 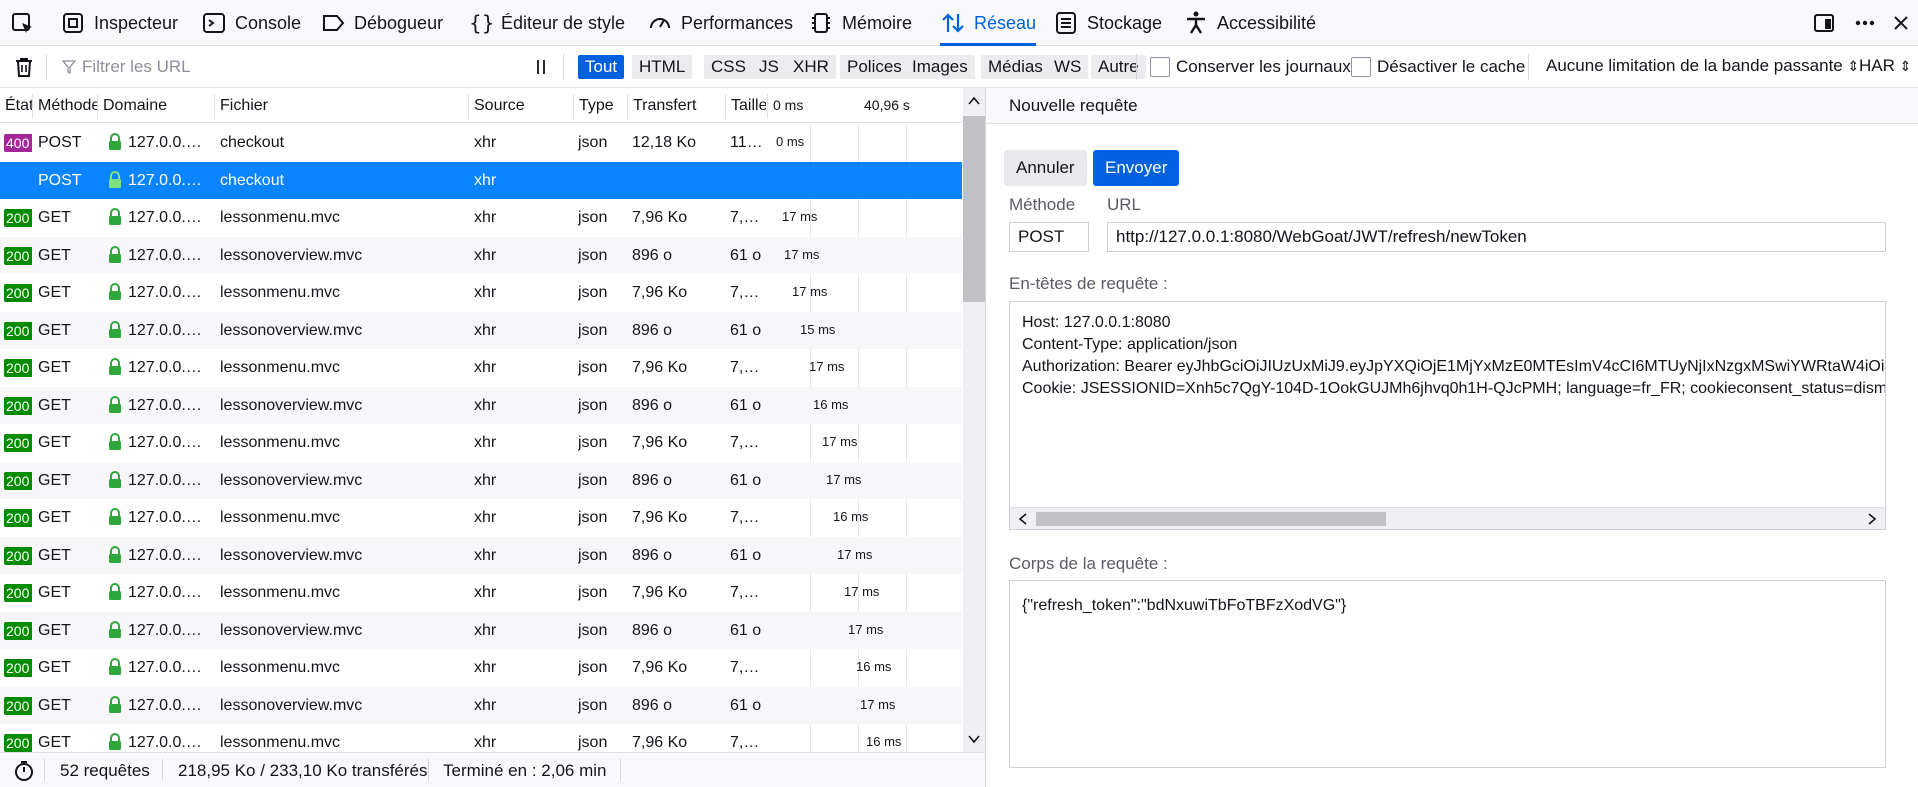 I want to click on method-field: POST, so click(x=1049, y=237).